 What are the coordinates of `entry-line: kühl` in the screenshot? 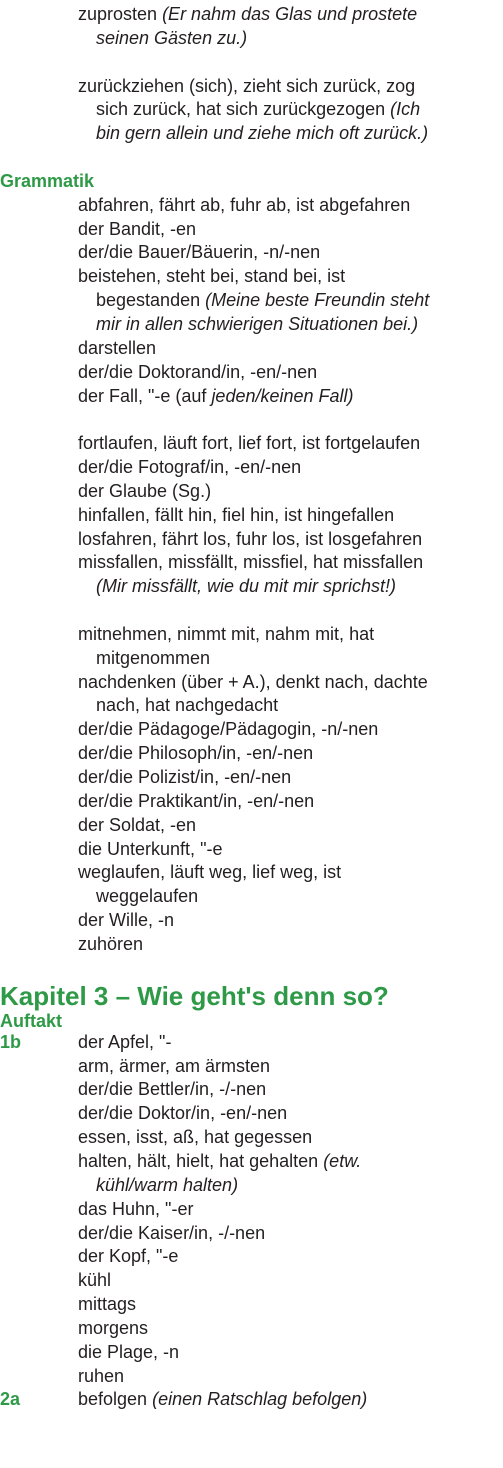 It's located at (251, 1281).